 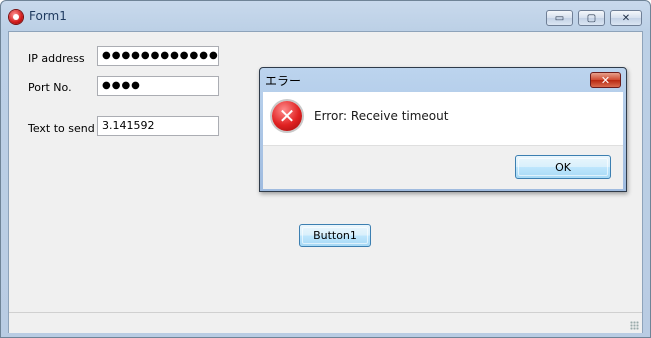 What do you see at coordinates (158, 56) in the screenshot?
I see `ip-address-field: ●●●●●●●●●●●●●●` at bounding box center [158, 56].